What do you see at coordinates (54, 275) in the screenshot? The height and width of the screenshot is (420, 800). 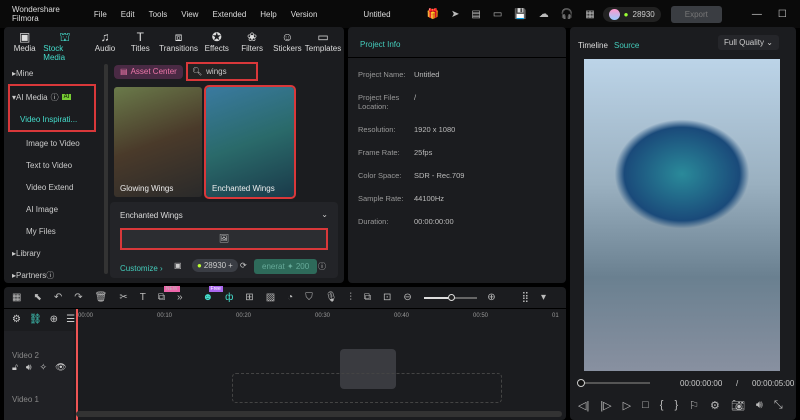 I see `sidebar-item-9: ▸ Partners ⓘ` at bounding box center [54, 275].